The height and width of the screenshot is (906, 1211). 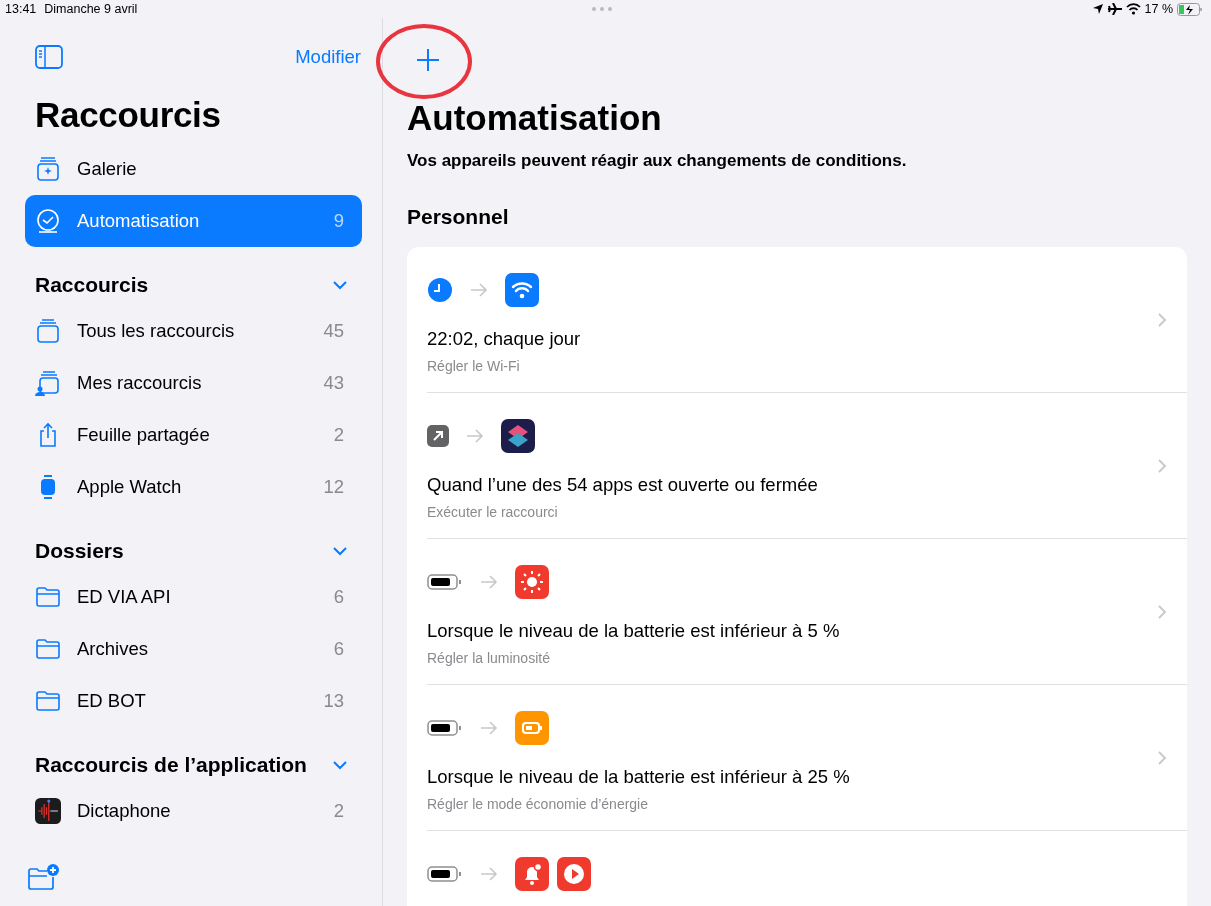 I want to click on automation-subtitle: Régler le Wi-Fi, so click(x=474, y=367).